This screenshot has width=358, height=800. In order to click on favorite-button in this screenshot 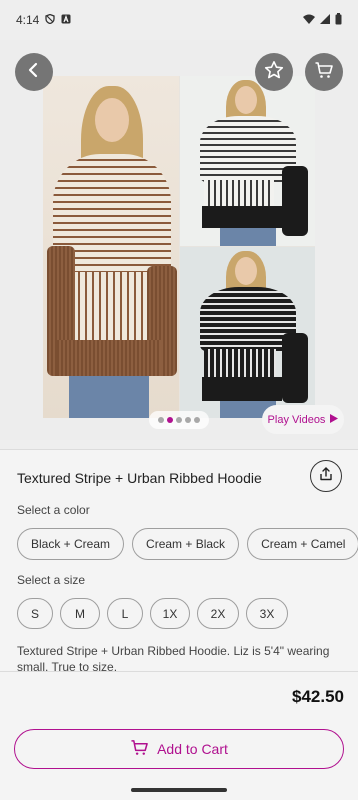, I will do `click(274, 72)`.